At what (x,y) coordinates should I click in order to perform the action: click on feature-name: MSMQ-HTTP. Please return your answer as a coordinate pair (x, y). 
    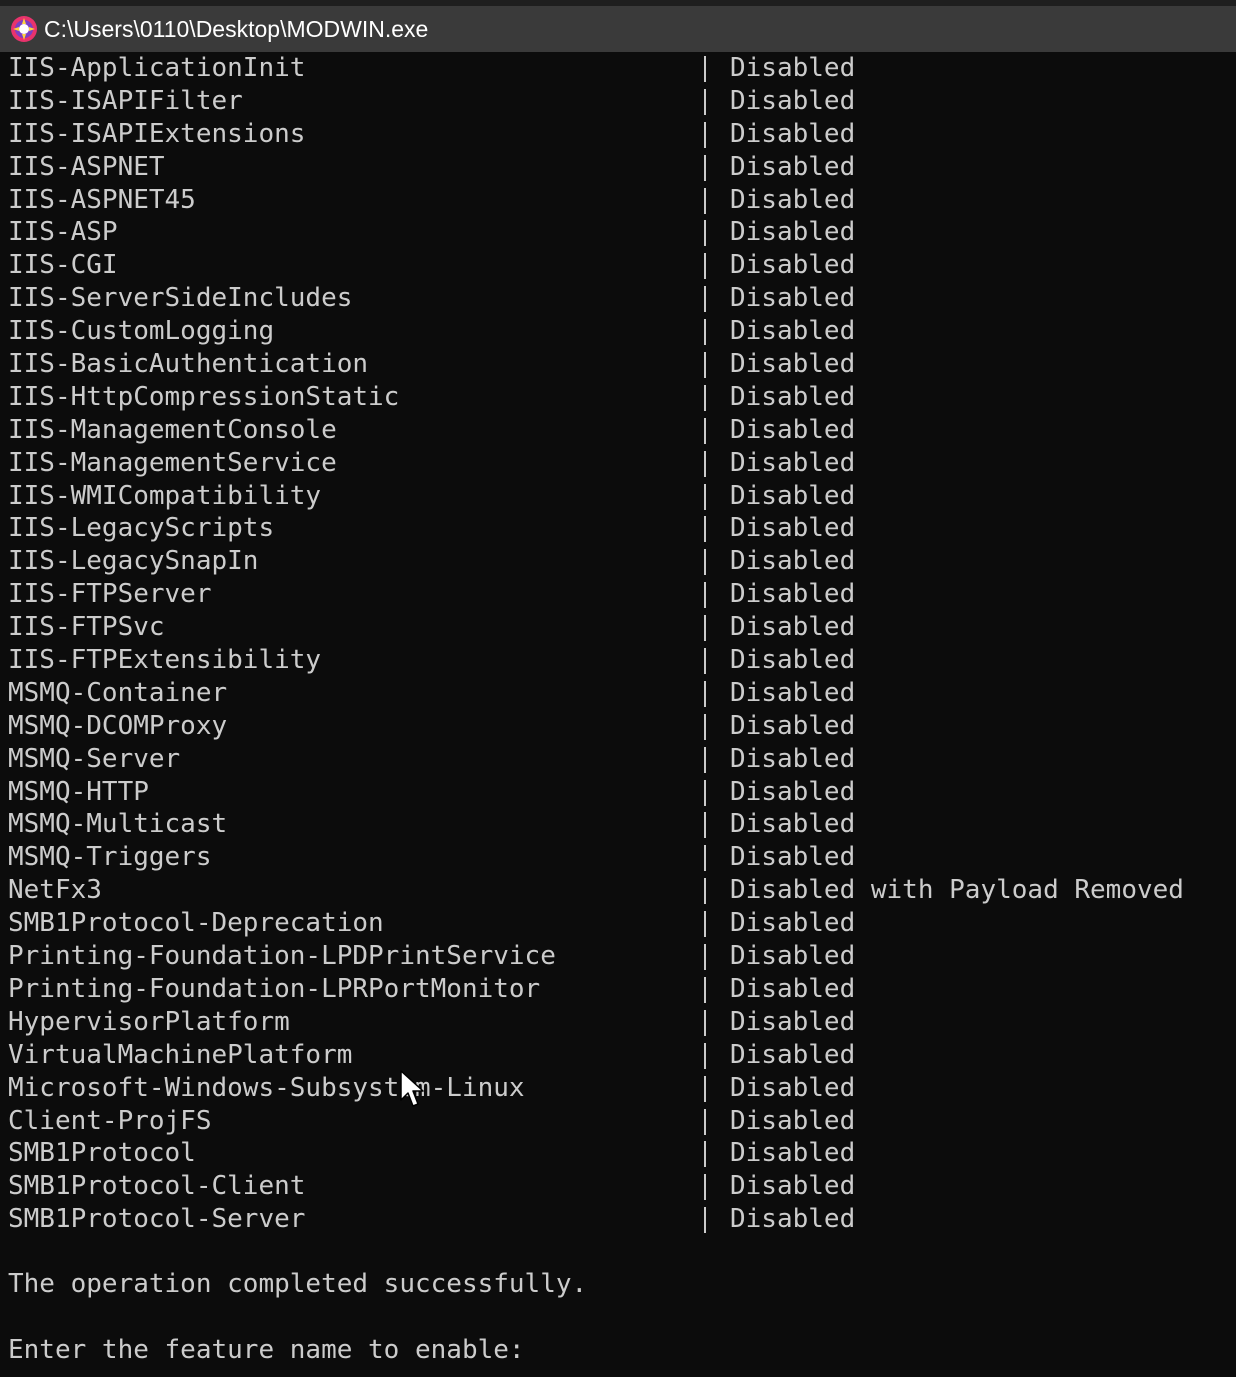
    Looking at the image, I should click on (78, 791).